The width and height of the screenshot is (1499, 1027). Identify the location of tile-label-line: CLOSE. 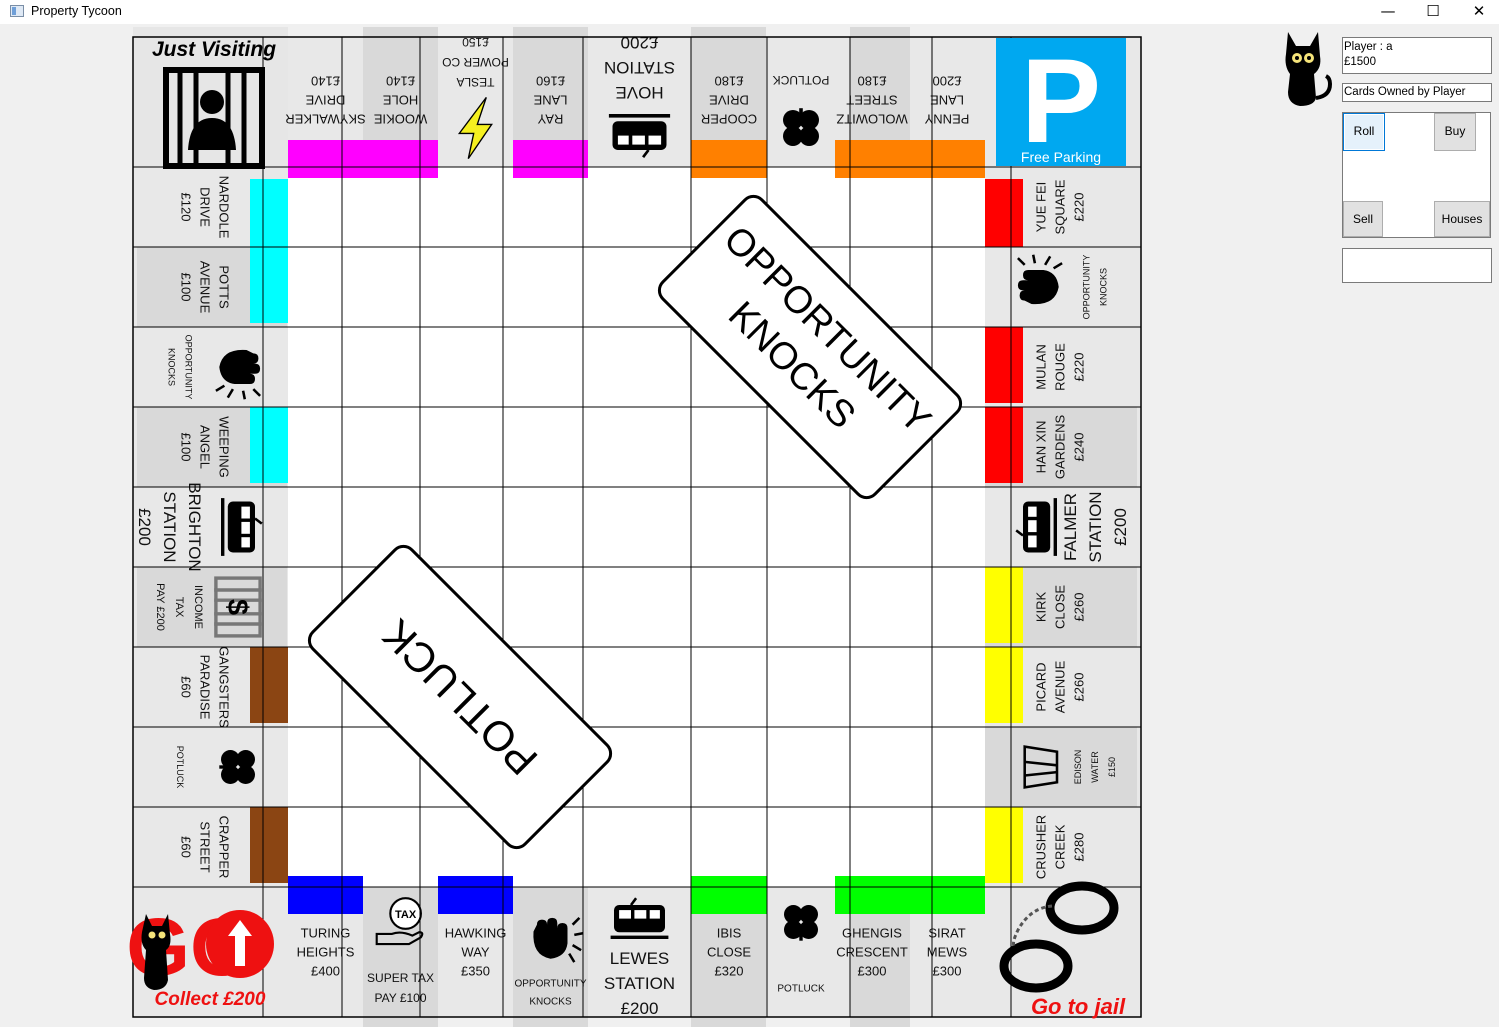
(1060, 607).